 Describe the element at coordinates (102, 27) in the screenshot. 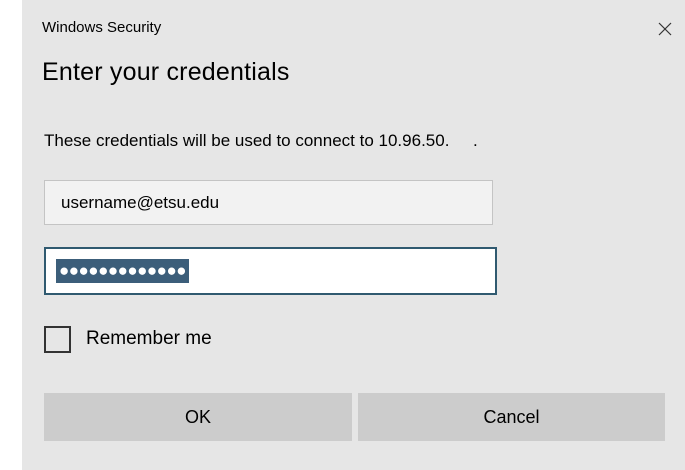

I see `window-title: Windows Security` at that location.